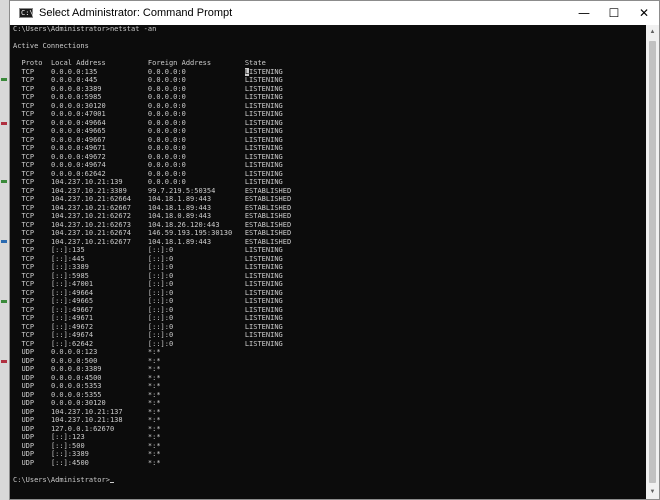 This screenshot has height=500, width=660. What do you see at coordinates (152, 259) in the screenshot?
I see `table-row: TCP [::]:445 [::]:0 LISTENING` at bounding box center [152, 259].